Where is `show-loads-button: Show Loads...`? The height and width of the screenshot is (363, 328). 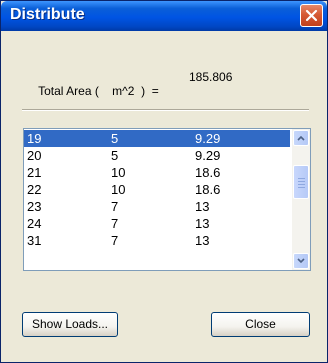
show-loads-button: Show Loads... is located at coordinates (70, 324).